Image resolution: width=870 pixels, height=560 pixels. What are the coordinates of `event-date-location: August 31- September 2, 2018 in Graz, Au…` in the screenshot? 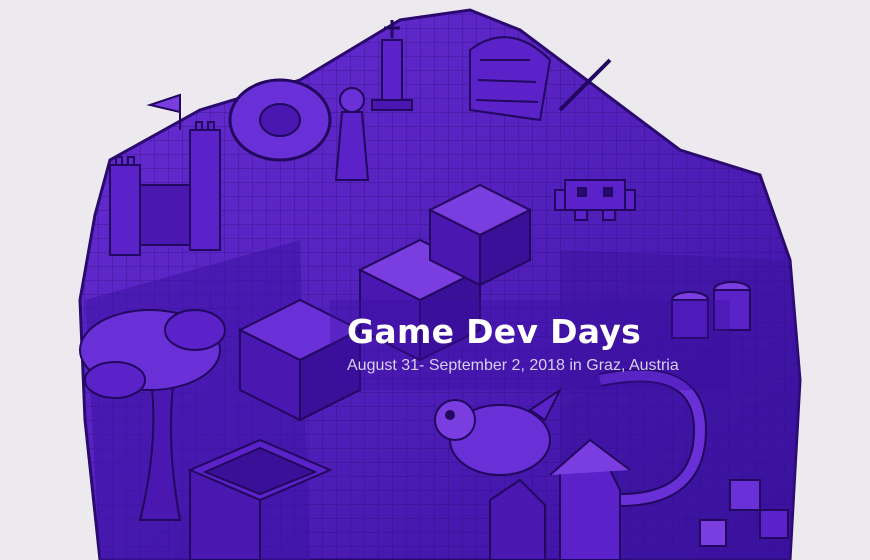 It's located at (513, 365).